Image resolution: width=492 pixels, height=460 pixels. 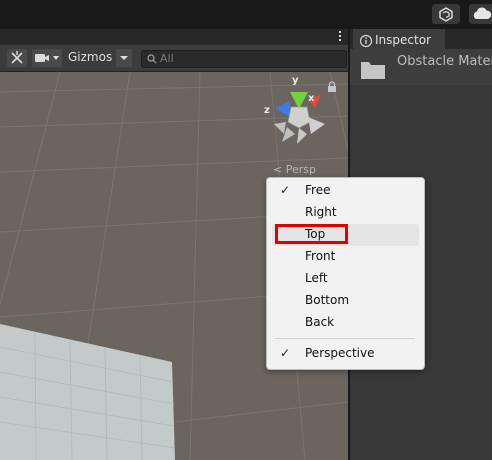 I want to click on camera-icon, so click(x=47, y=58).